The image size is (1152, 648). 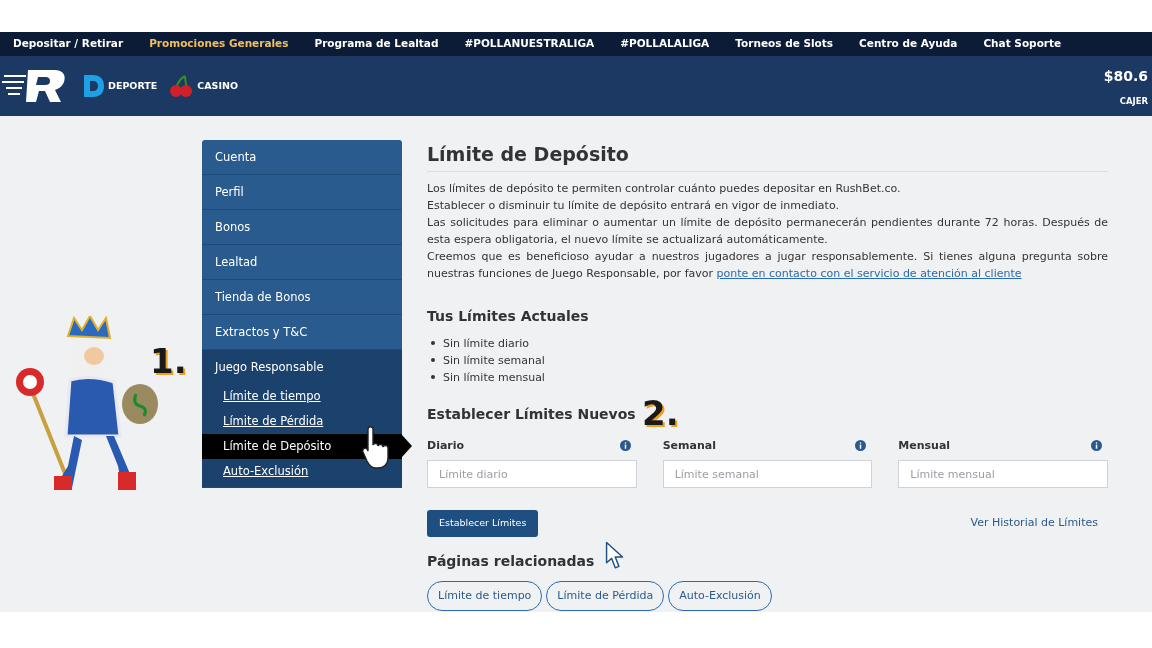 What do you see at coordinates (302, 157) in the screenshot?
I see `sidebar-item: Cuenta` at bounding box center [302, 157].